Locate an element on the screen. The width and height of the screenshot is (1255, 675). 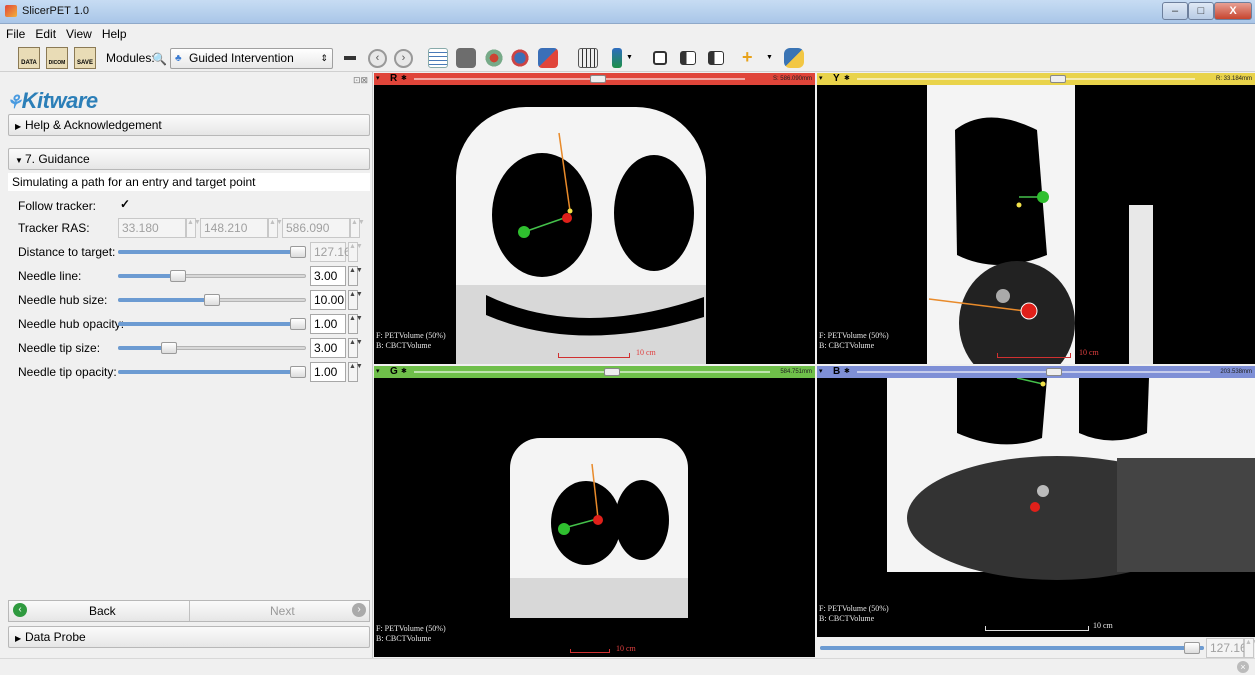
green-slice-slider is located at coordinates (592, 372).